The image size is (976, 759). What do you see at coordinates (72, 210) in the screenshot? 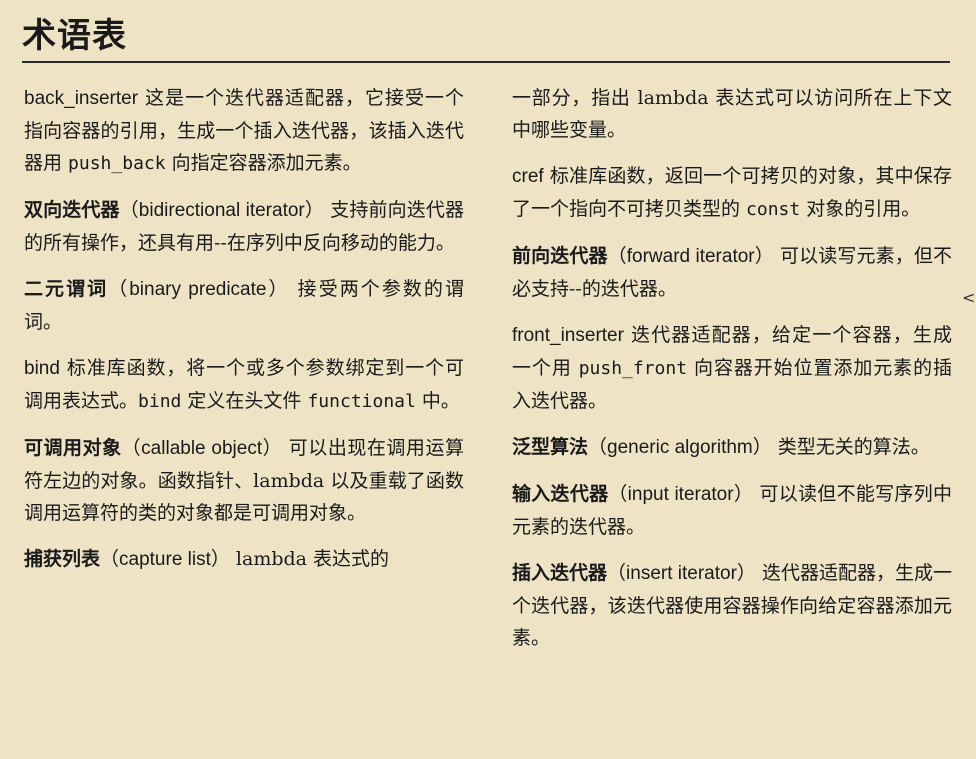
I see `term-zh: 双向迭代器` at bounding box center [72, 210].